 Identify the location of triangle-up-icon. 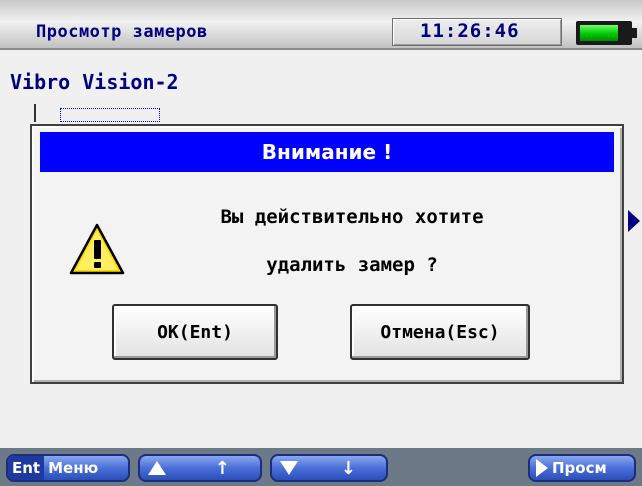
(157, 468).